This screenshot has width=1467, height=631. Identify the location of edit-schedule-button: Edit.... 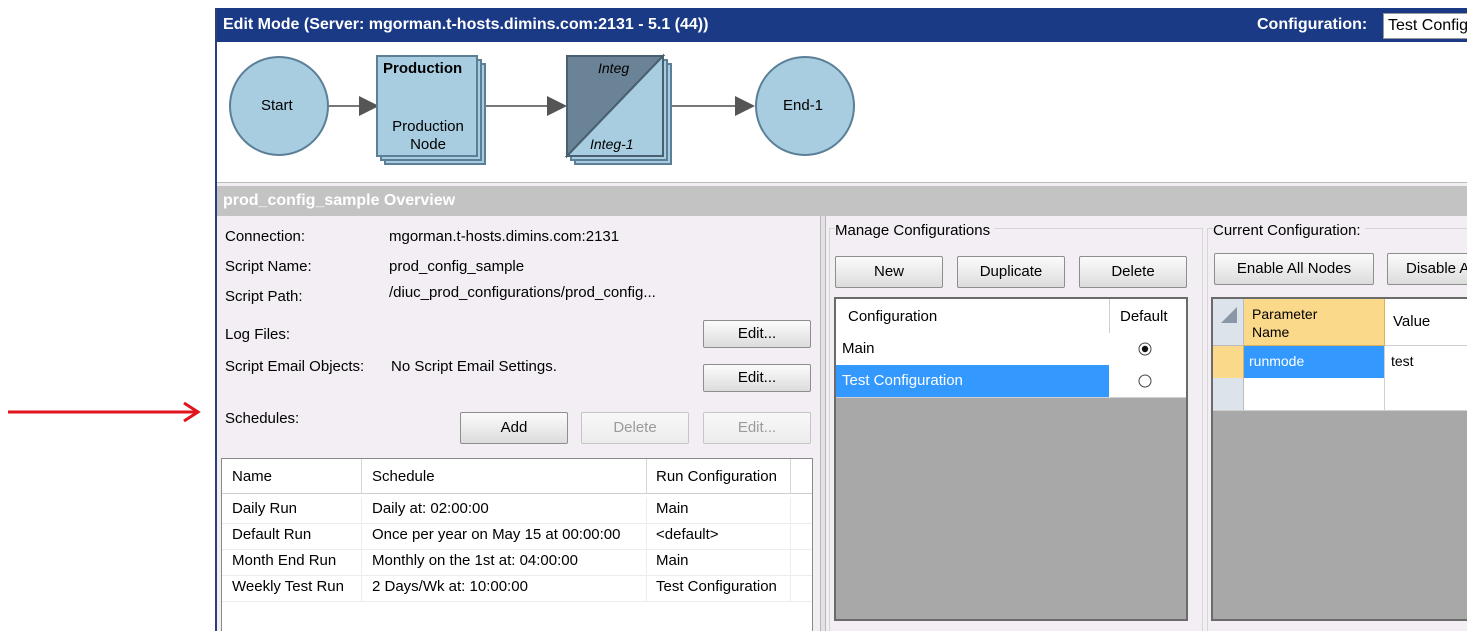
(757, 428).